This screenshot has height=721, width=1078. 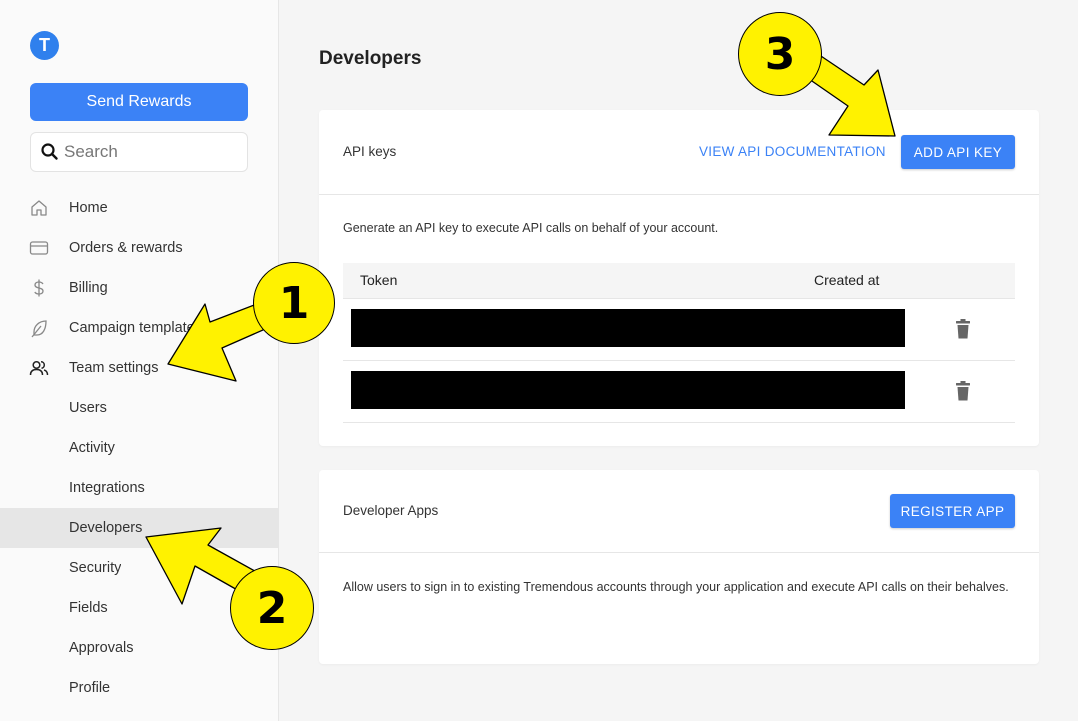 I want to click on column-header-created-at: Created at, so click(x=847, y=280).